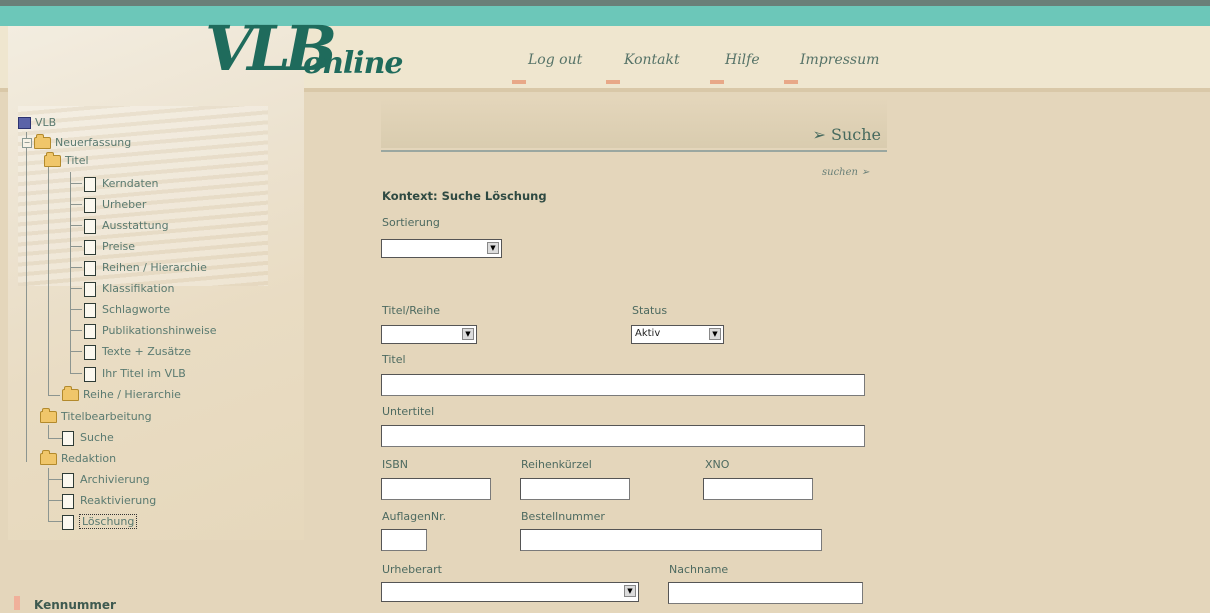 The height and width of the screenshot is (613, 1210). I want to click on tree-item-reihe-hierarchie: Reihe / Hierarchie, so click(121, 395).